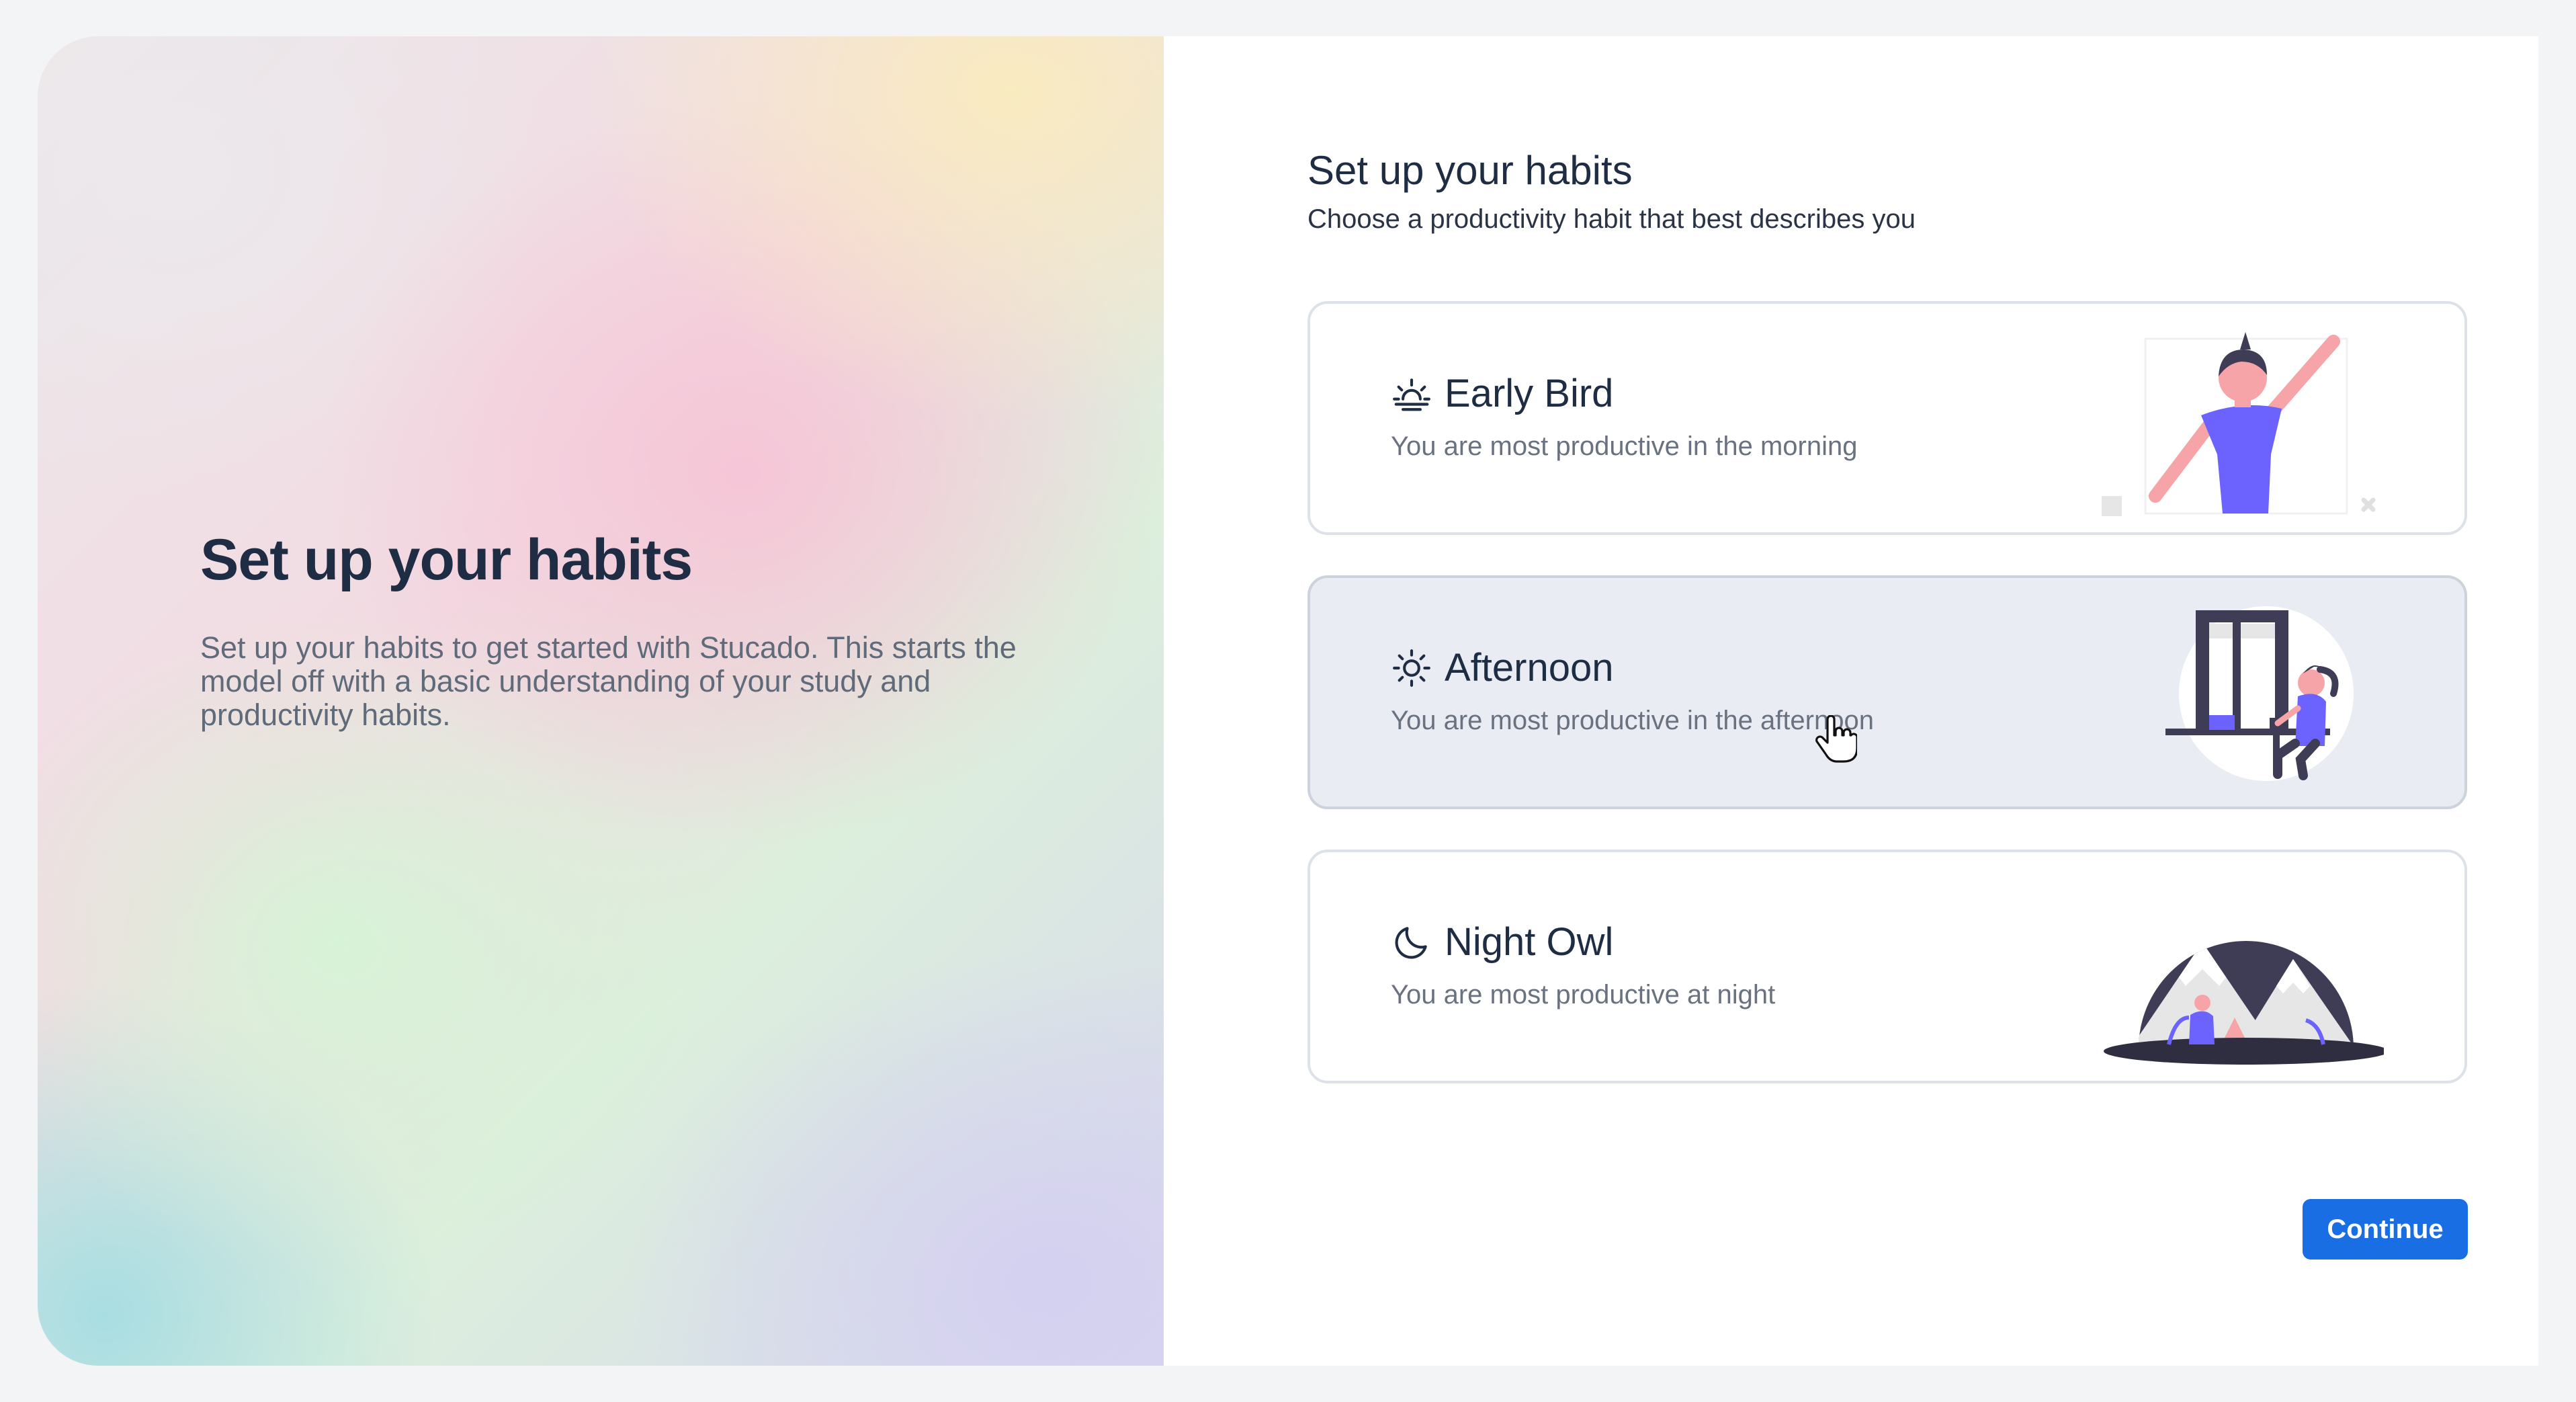 The image size is (2576, 1402). I want to click on form-title: Set up your habits, so click(1470, 171).